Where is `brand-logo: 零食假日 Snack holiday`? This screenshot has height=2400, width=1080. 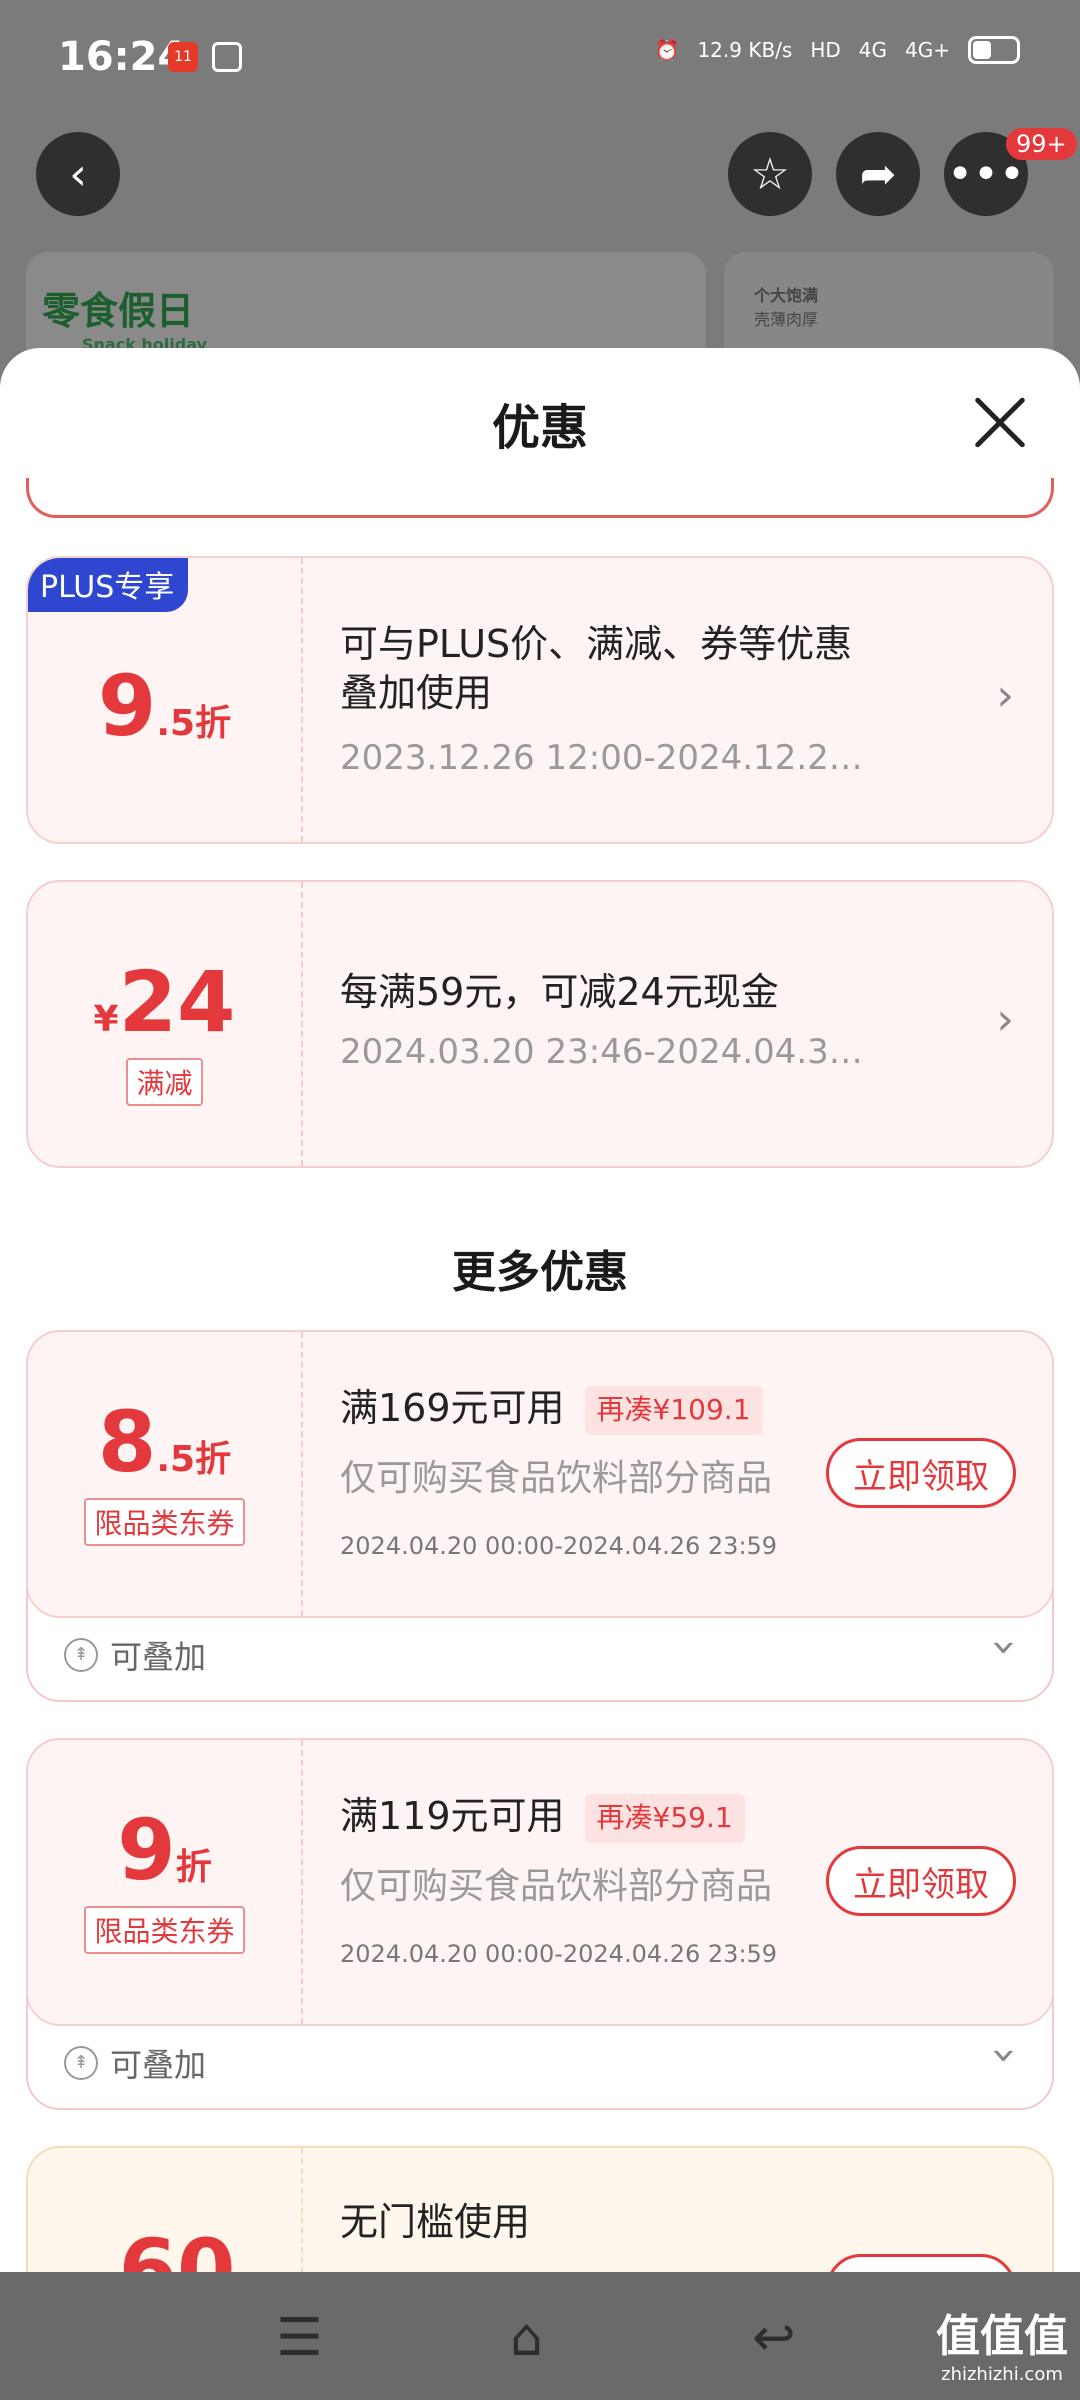 brand-logo: 零食假日 Snack holiday is located at coordinates (124, 321).